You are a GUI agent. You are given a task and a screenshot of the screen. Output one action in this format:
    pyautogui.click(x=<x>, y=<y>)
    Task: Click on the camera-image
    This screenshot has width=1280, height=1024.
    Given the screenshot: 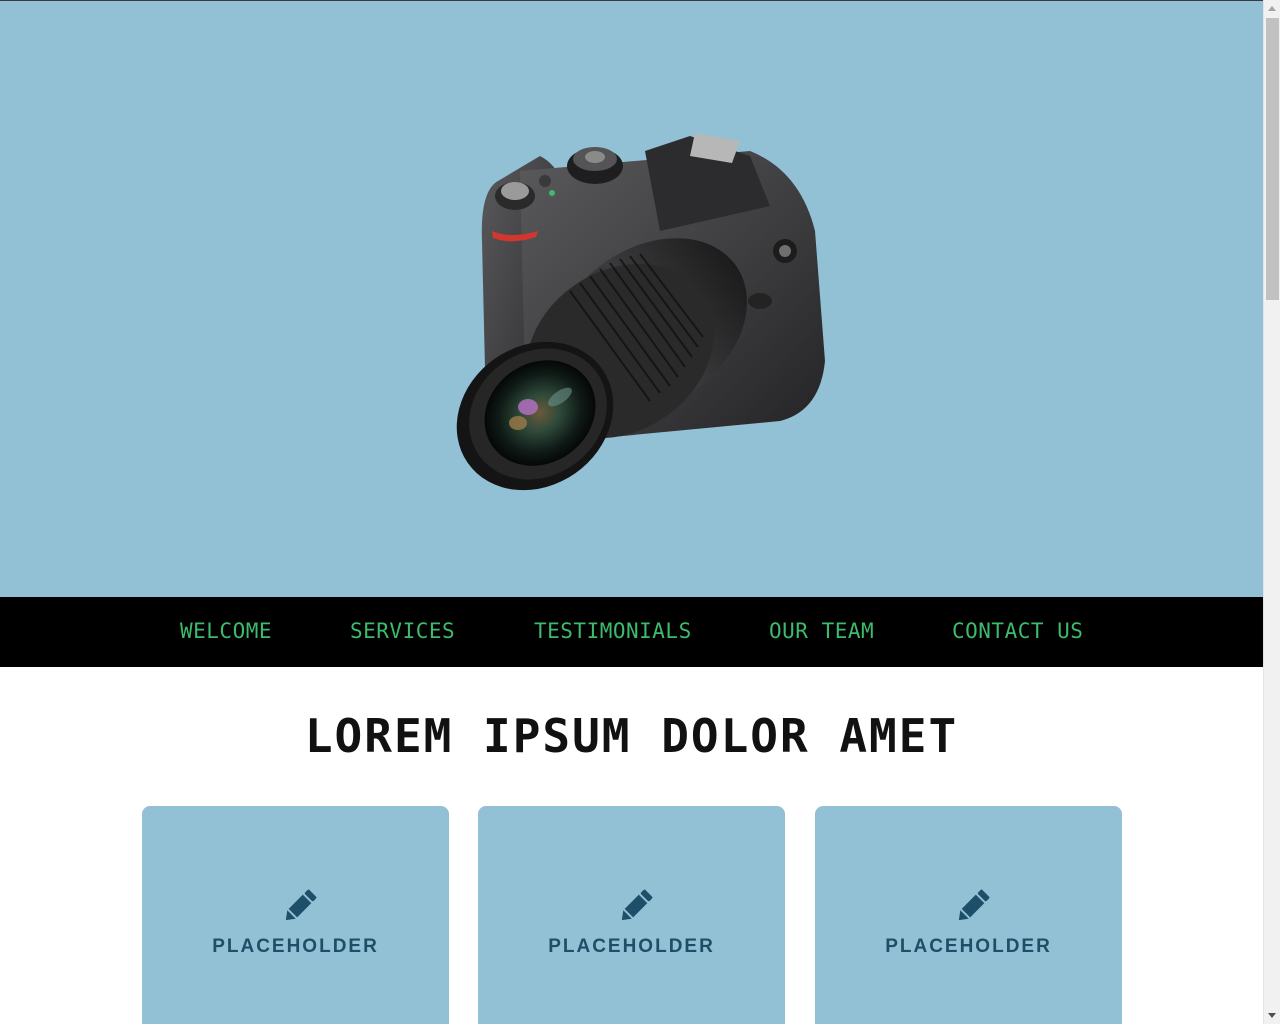 What is the action you would take?
    pyautogui.click(x=640, y=312)
    